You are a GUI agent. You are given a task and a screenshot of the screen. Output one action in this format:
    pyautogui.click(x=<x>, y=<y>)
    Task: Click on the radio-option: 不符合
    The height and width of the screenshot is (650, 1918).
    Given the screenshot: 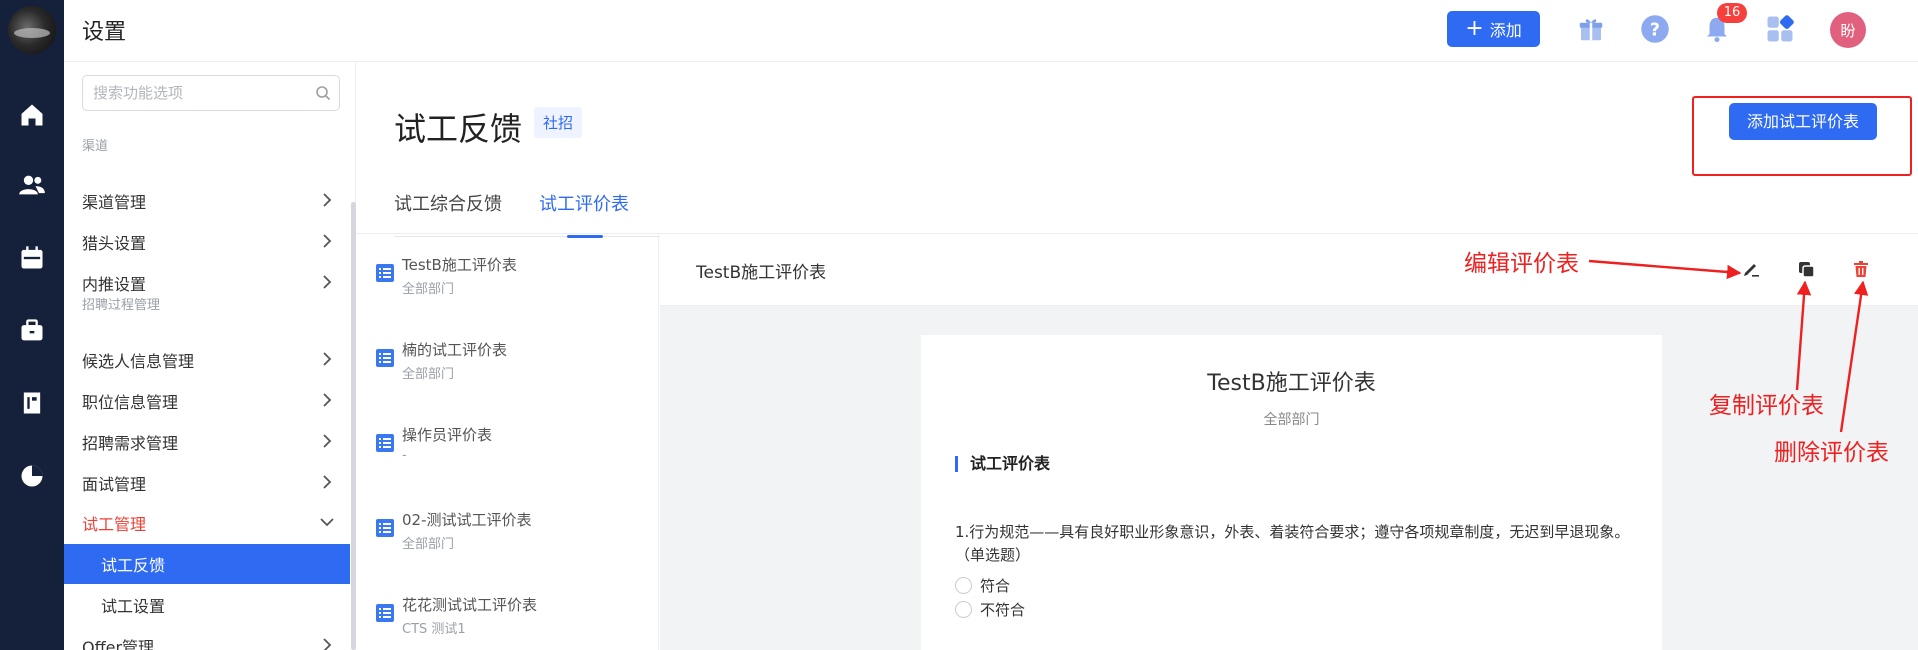 What is the action you would take?
    pyautogui.click(x=990, y=609)
    